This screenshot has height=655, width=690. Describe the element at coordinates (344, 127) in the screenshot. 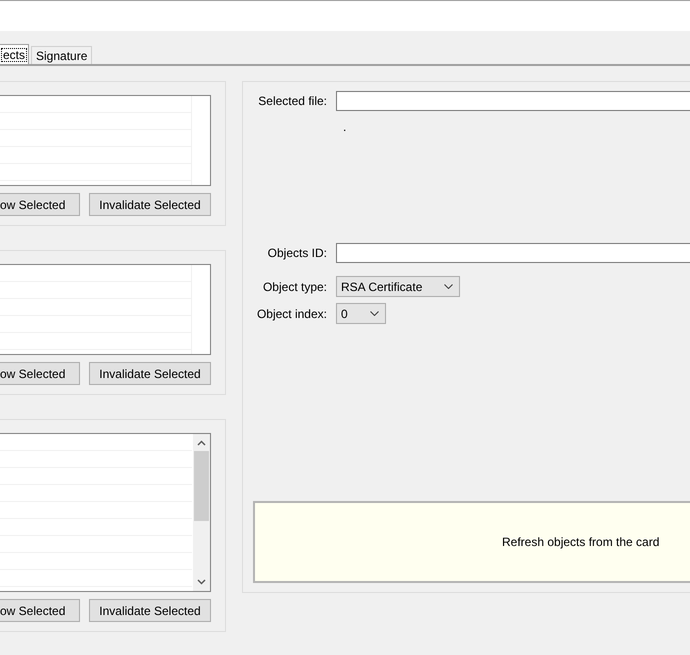

I see `status-text: .` at that location.